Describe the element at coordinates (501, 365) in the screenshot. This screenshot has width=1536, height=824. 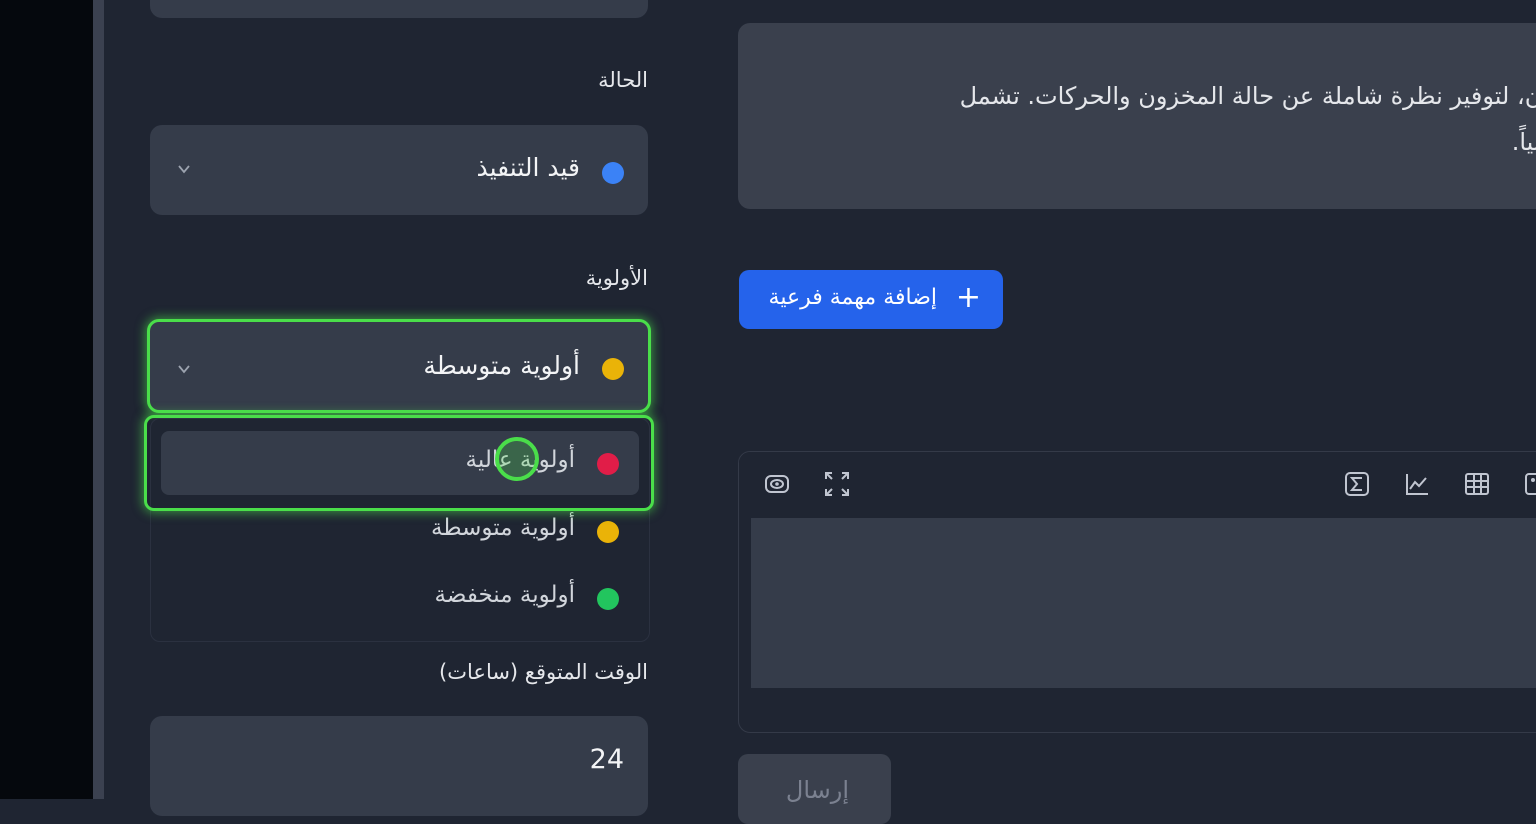
I see `priority-value: أولوية متوسطة` at that location.